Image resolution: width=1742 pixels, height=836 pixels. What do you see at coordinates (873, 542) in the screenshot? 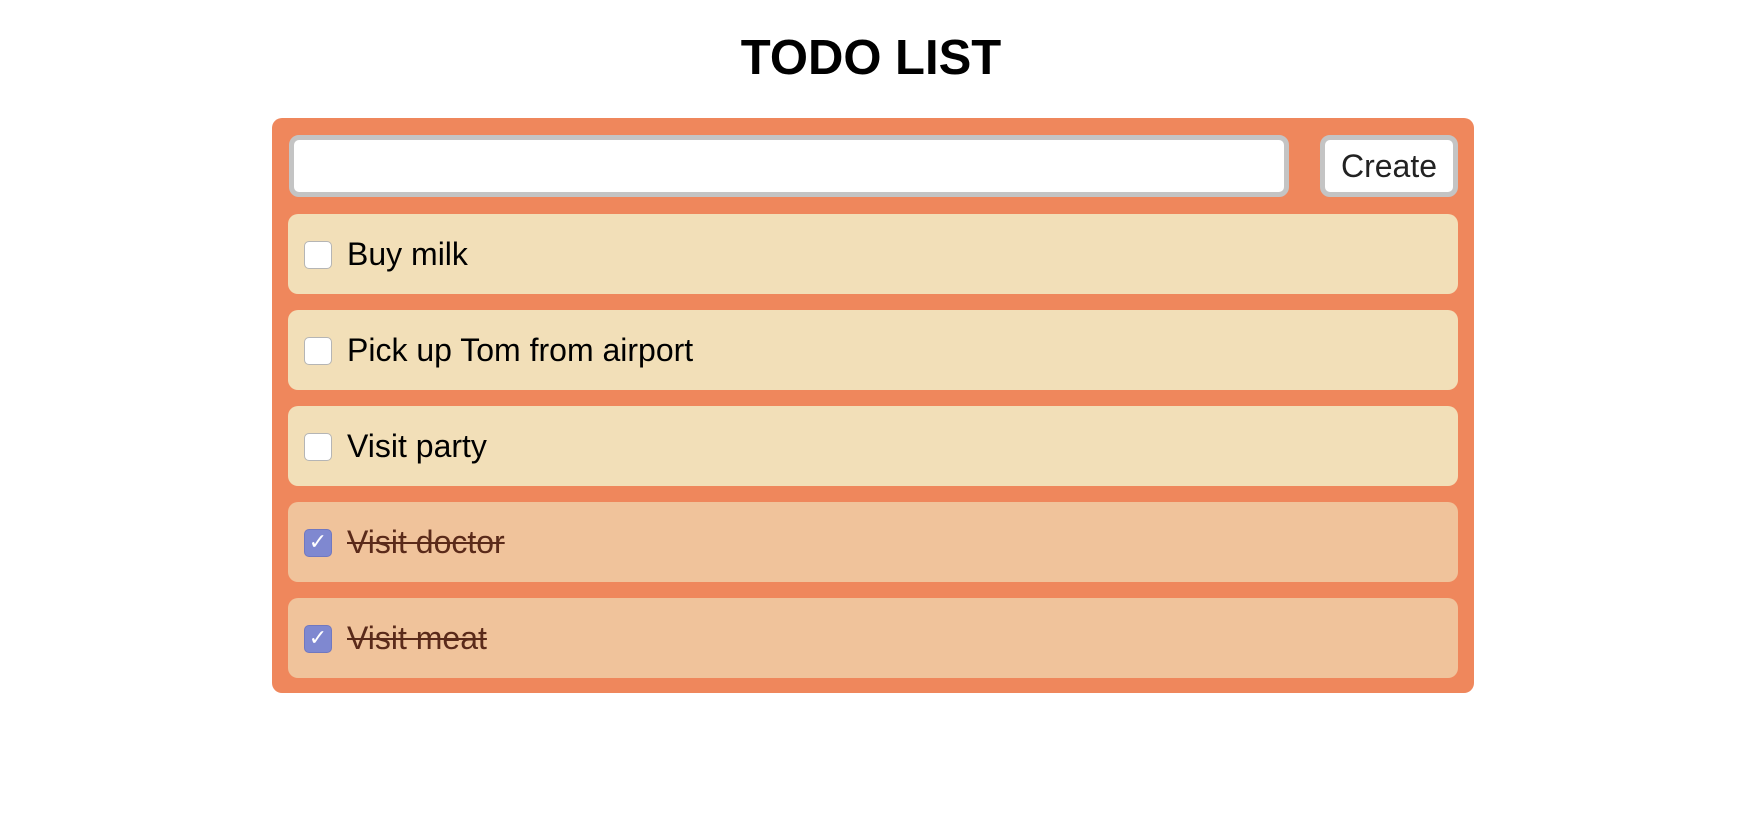
I see `todo-item: ✓ Visit doctor` at bounding box center [873, 542].